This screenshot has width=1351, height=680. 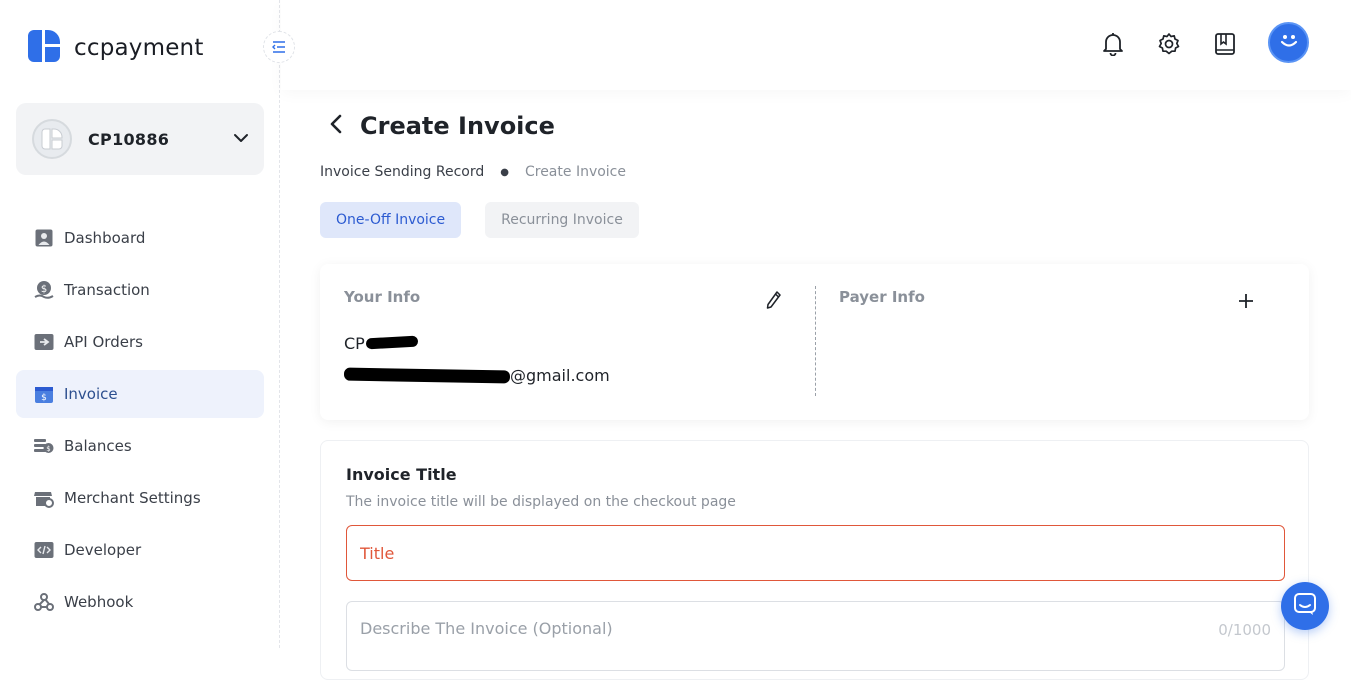 I want to click on developer-icon, so click(x=44, y=550).